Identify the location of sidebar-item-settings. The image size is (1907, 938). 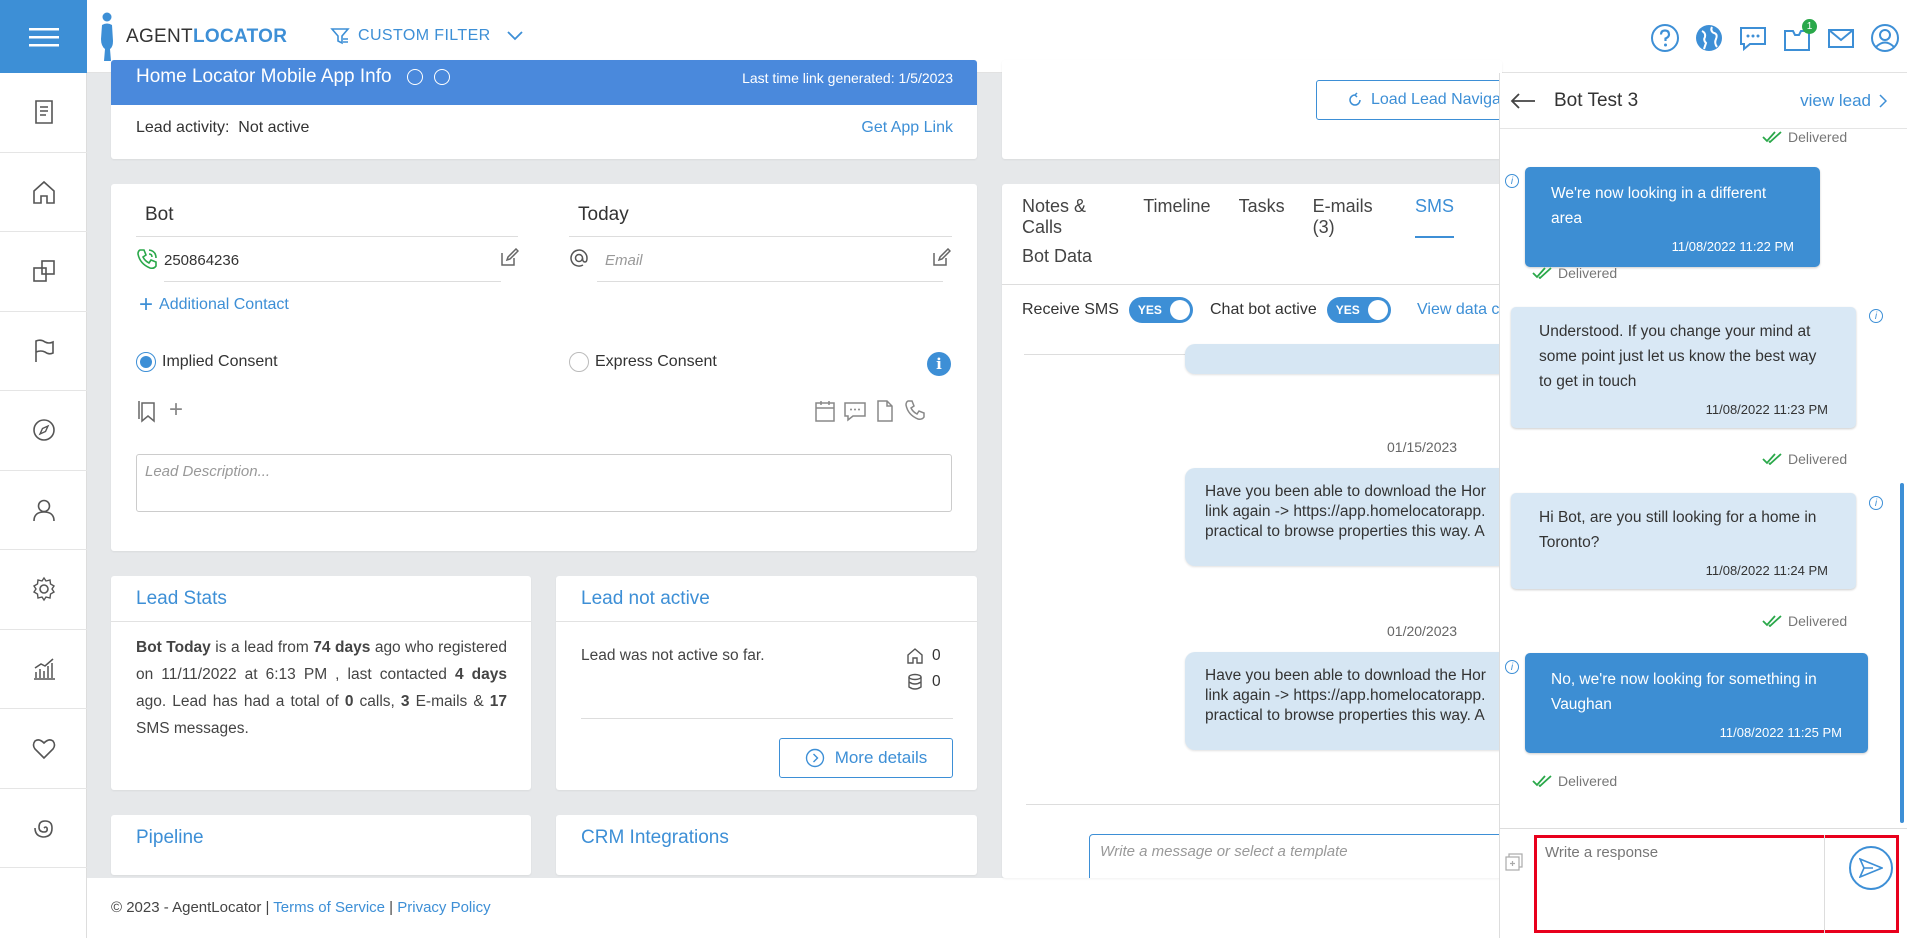
(43, 590).